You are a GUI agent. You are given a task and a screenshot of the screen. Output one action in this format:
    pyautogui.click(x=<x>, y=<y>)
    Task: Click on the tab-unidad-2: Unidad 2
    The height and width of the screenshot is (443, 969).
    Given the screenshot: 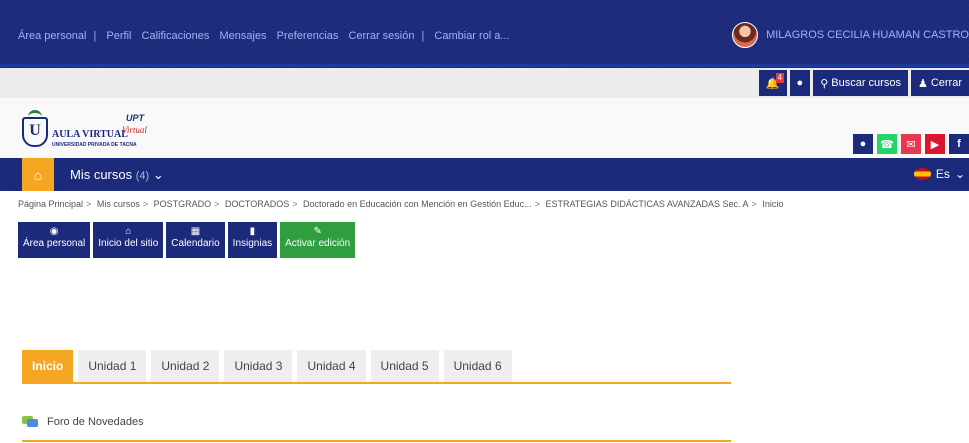 What is the action you would take?
    pyautogui.click(x=185, y=366)
    